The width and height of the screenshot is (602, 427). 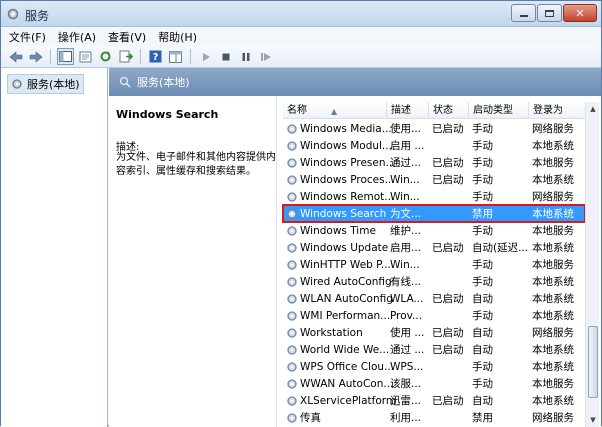 I want to click on window-title: 服务, so click(x=37, y=16).